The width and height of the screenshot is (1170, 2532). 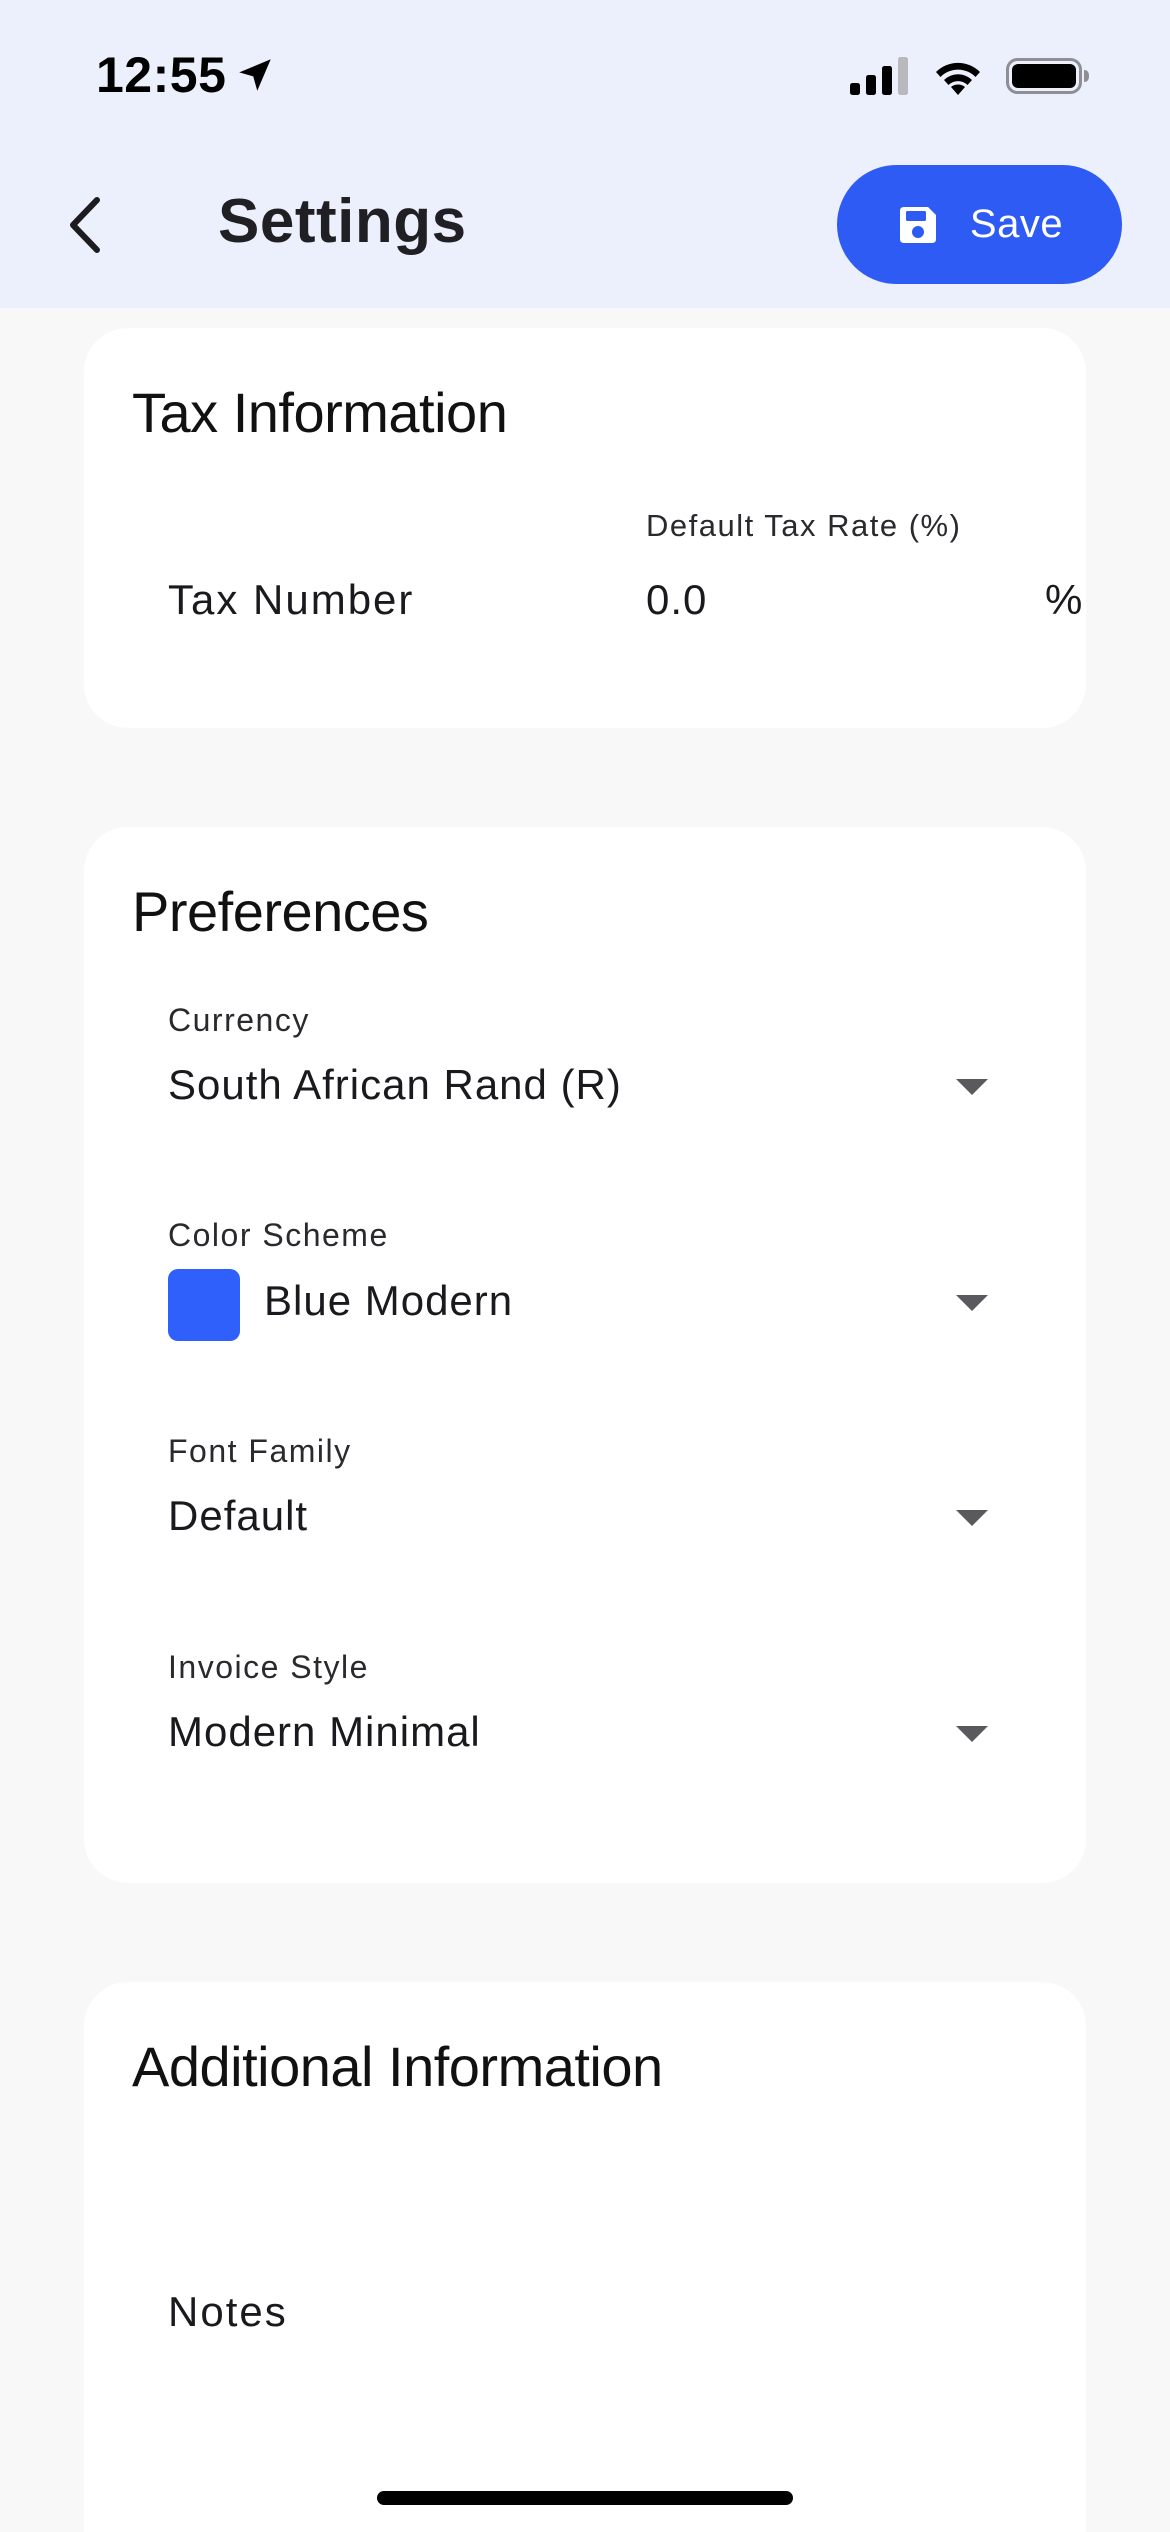 What do you see at coordinates (588, 2322) in the screenshot?
I see `notes-field: Notes` at bounding box center [588, 2322].